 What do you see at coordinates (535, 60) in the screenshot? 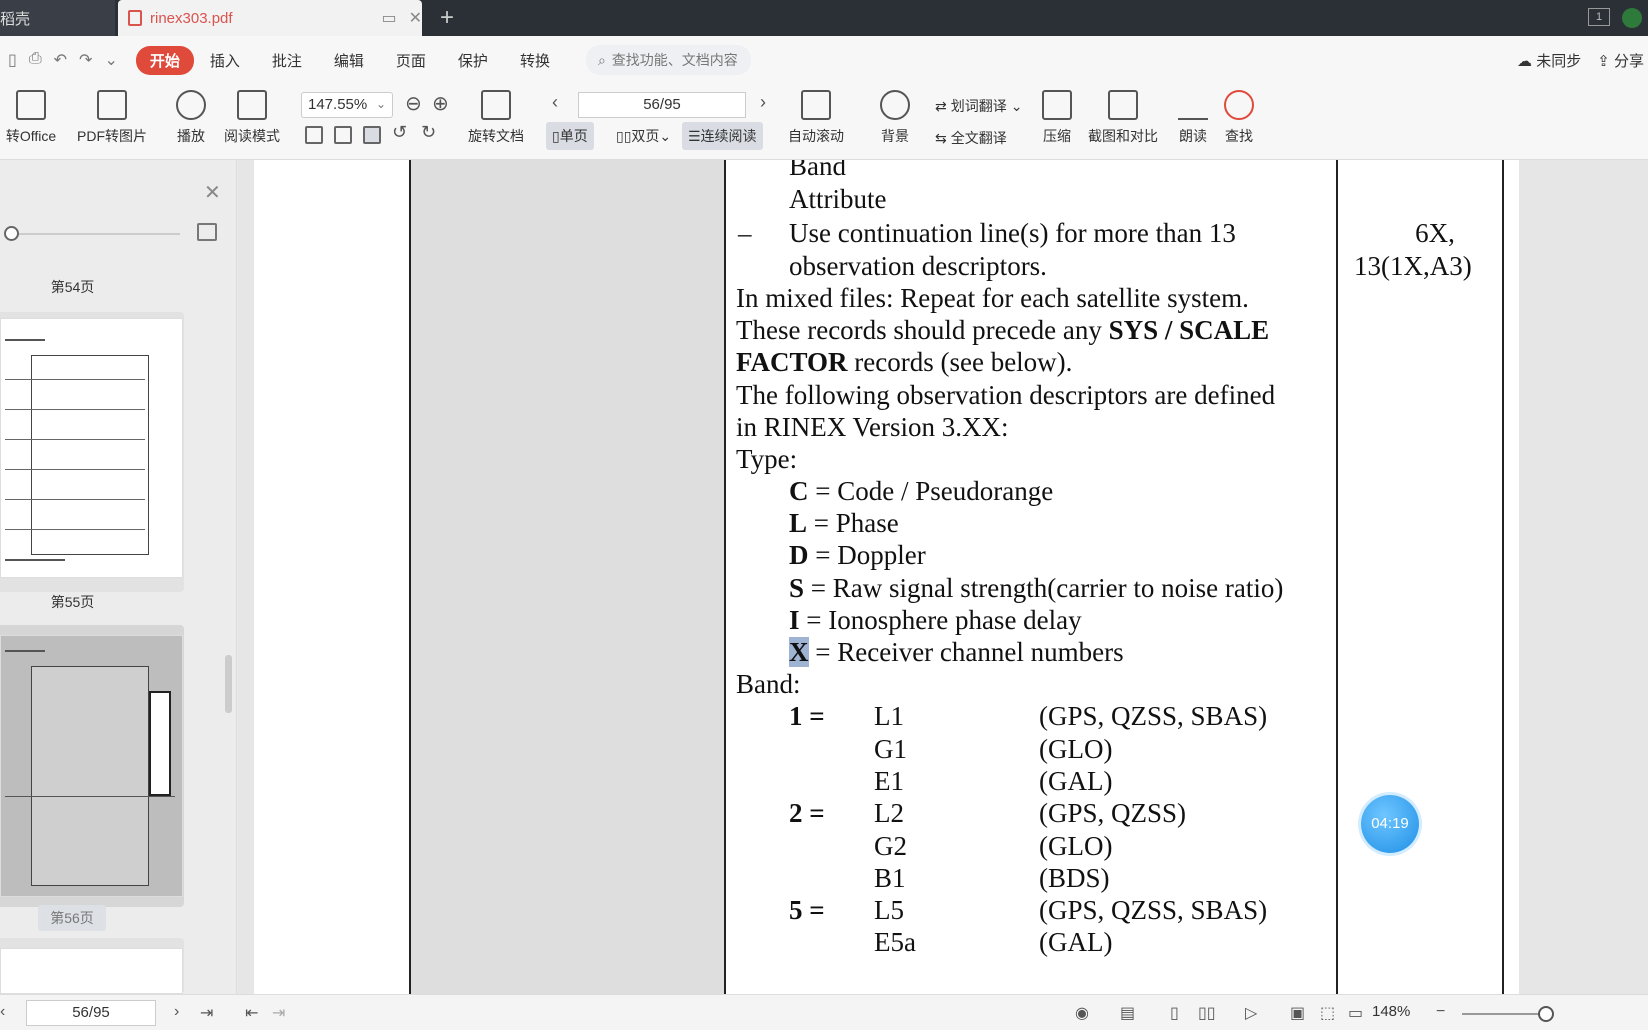
I see `menu-convert: 转换` at bounding box center [535, 60].